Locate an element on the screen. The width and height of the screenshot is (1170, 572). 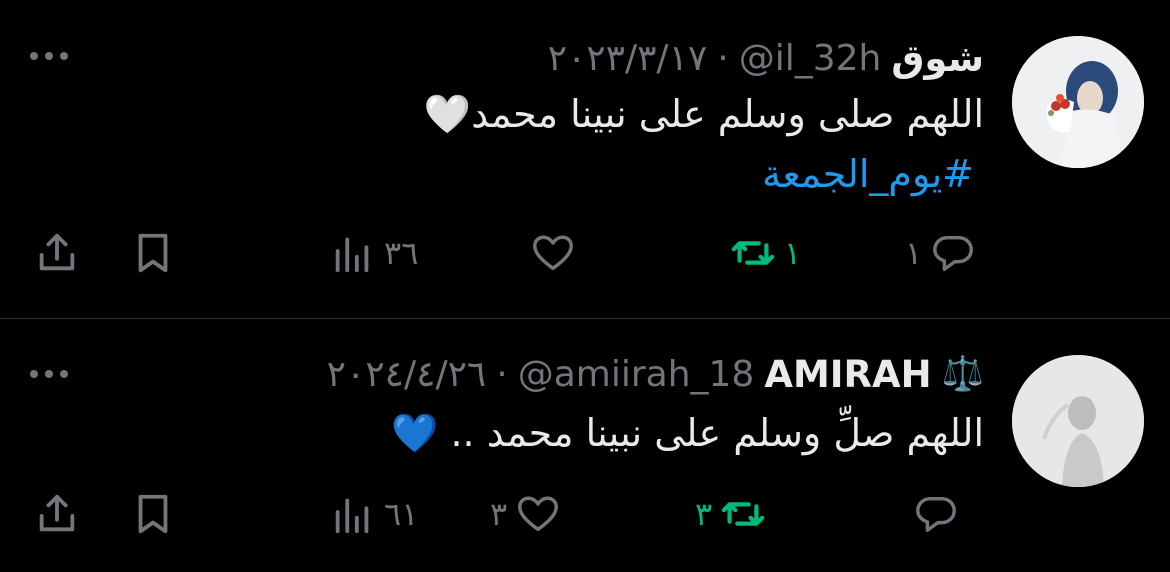
user-handle: @il_32h is located at coordinates (810, 58).